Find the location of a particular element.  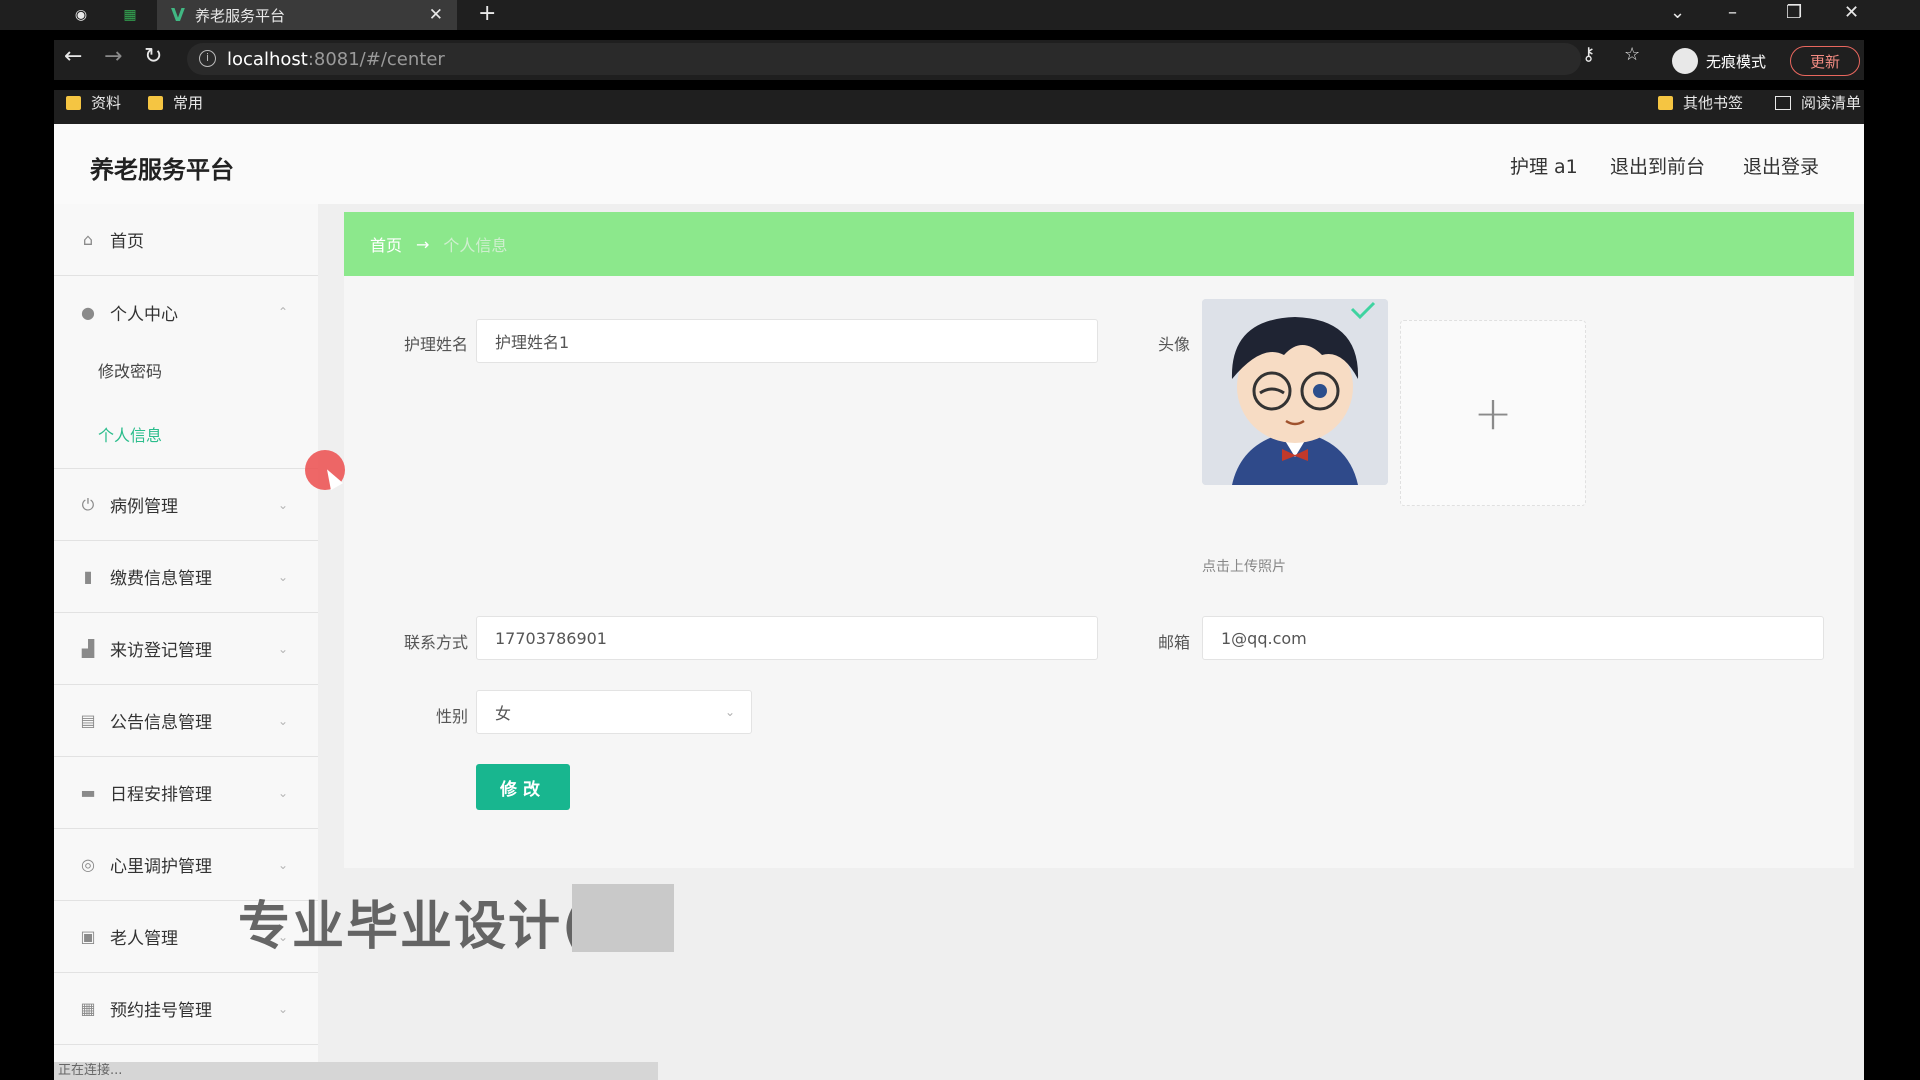

sidebar-item-label: 缴费信息管理 is located at coordinates (161, 579).